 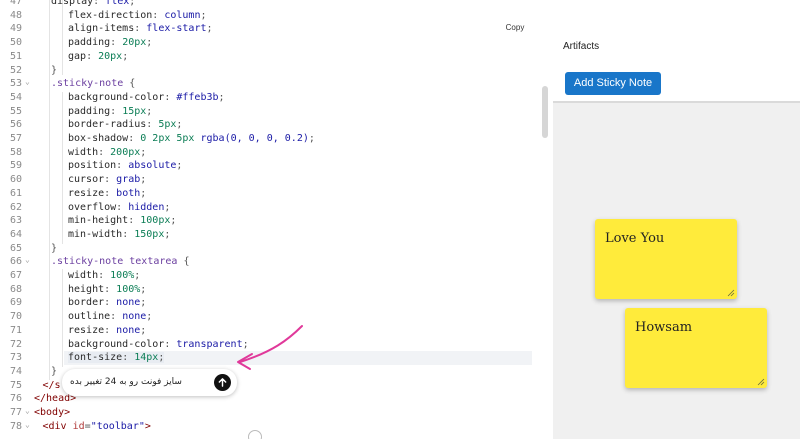 I want to click on code-line: 47 display: flex;, so click(x=276, y=4).